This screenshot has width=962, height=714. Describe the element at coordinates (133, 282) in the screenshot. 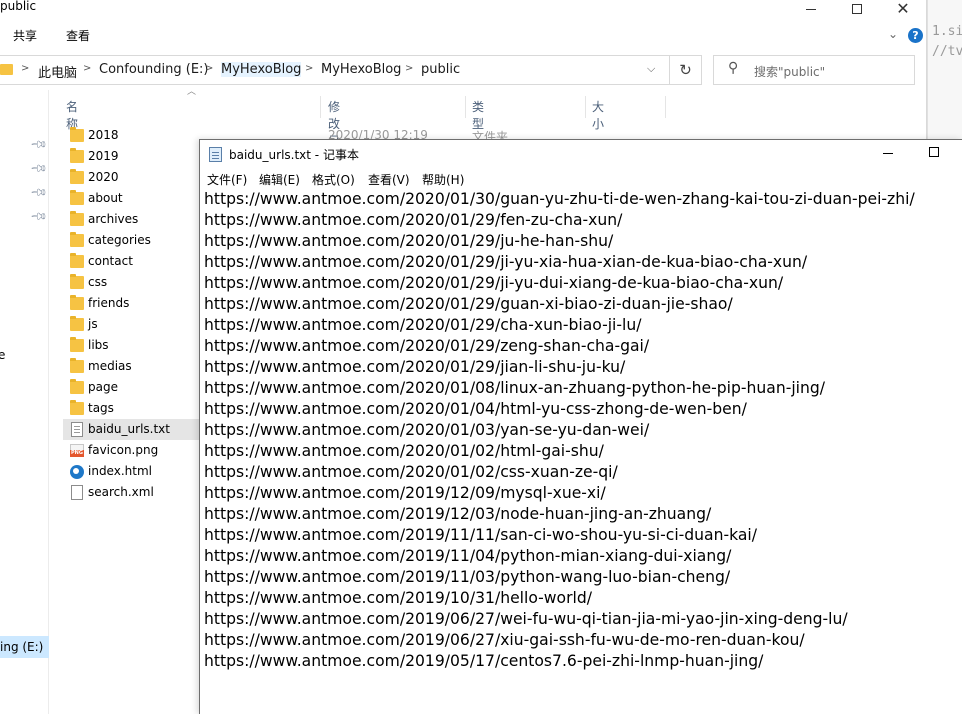

I see `file-list-item: css` at that location.